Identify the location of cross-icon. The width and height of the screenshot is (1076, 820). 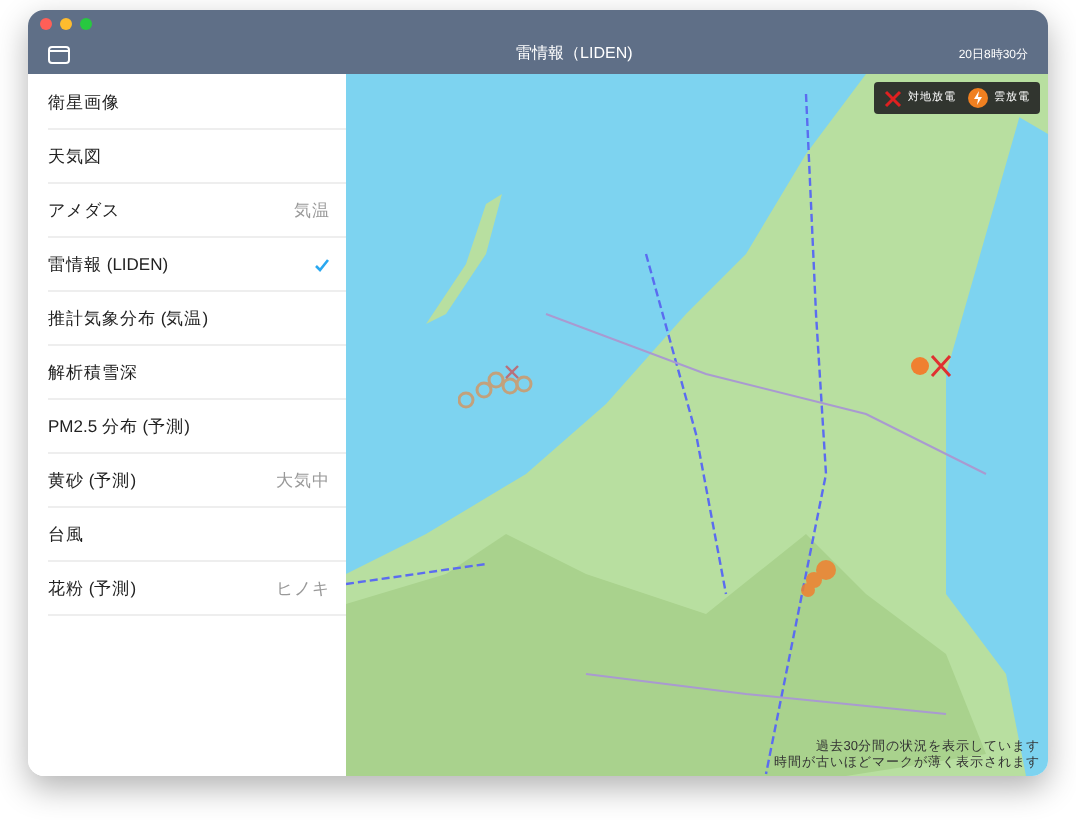
(893, 98).